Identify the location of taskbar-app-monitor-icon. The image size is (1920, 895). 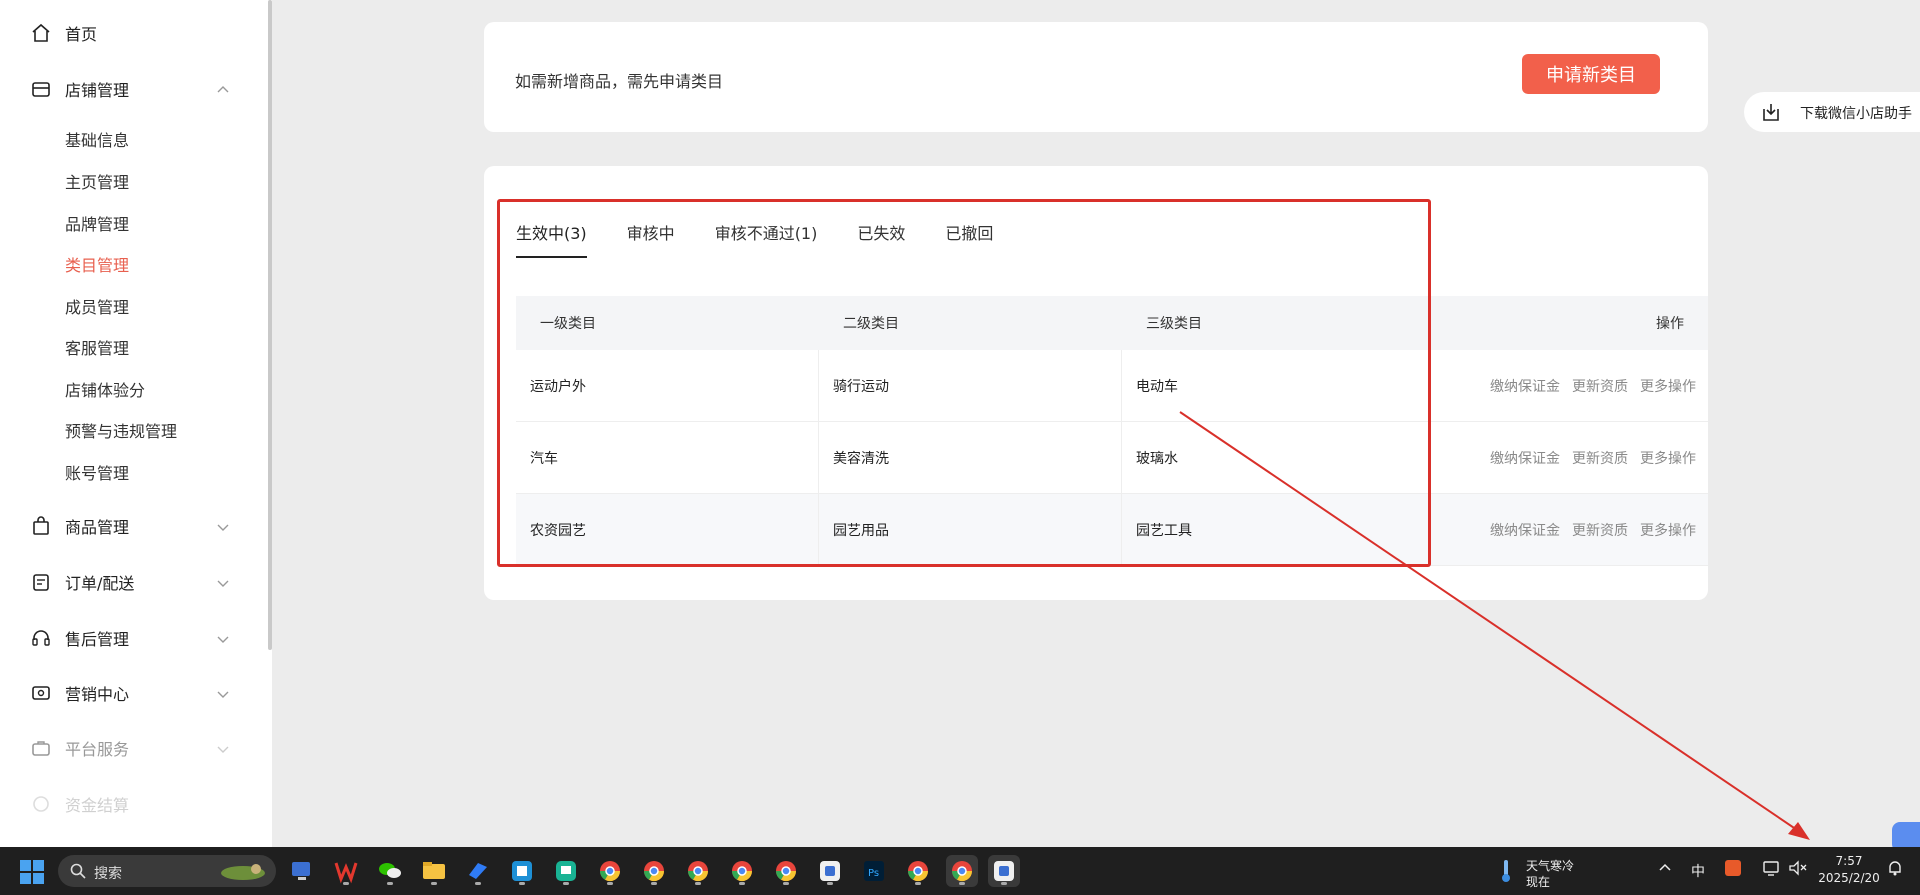
(302, 871).